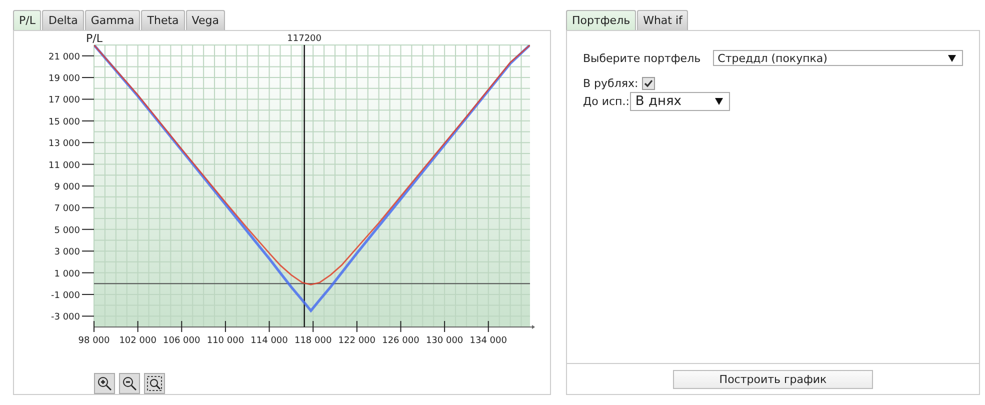 The image size is (985, 405). Describe the element at coordinates (94, 341) in the screenshot. I see `x-tick-label: 98 000` at that location.